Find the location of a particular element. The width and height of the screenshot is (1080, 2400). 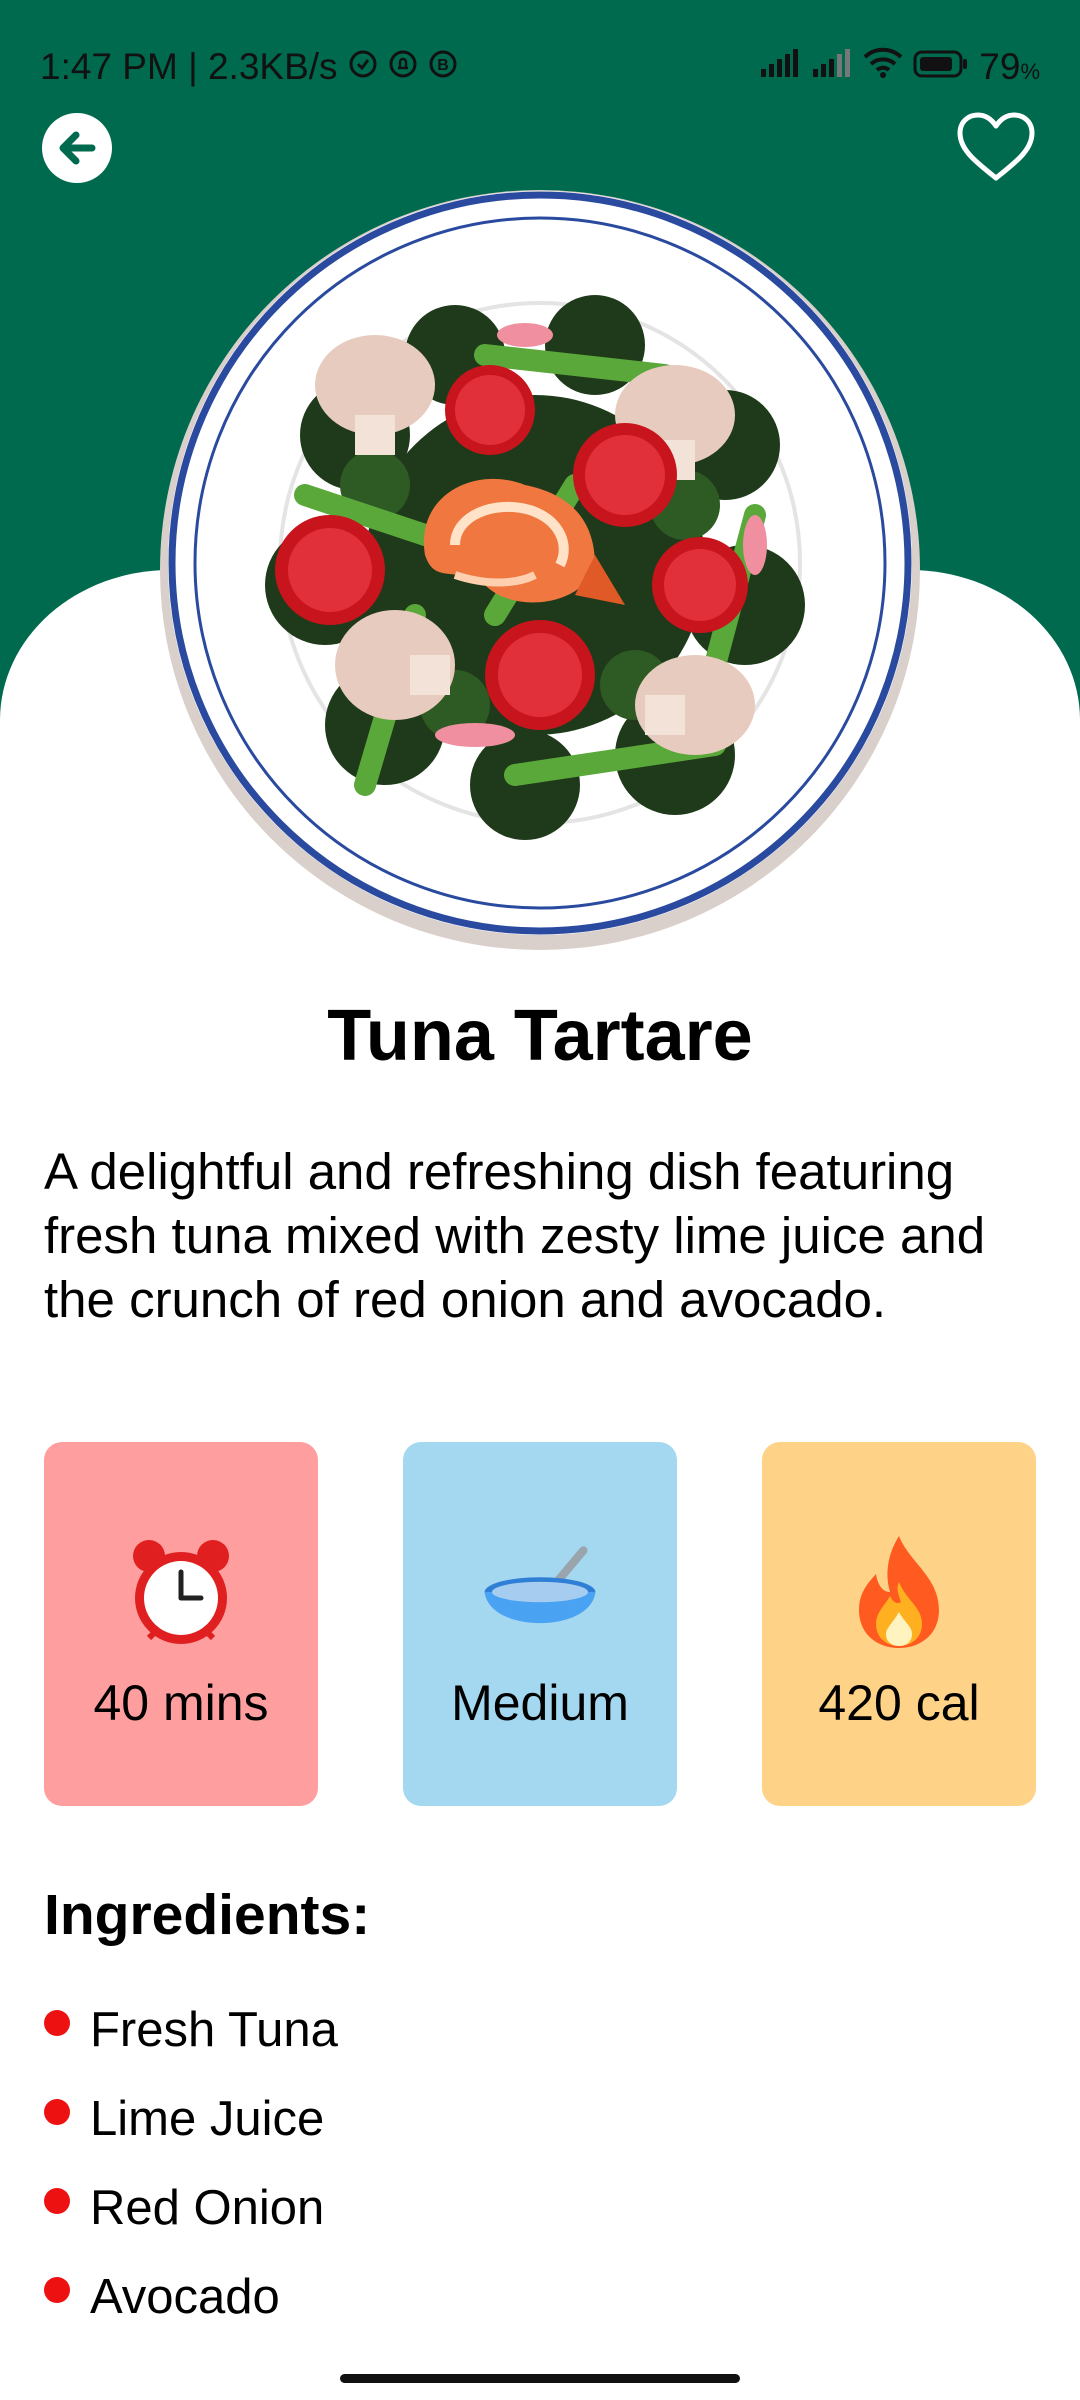

list-item: Red Onion is located at coordinates (191, 2207).